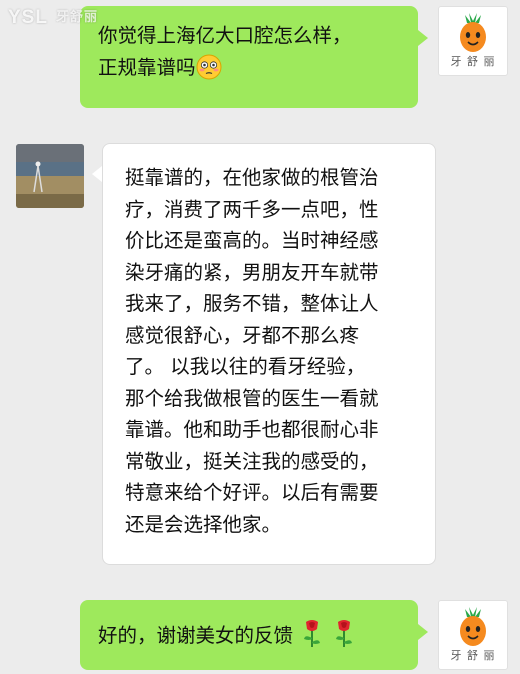 The width and height of the screenshot is (520, 674). Describe the element at coordinates (252, 492) in the screenshot. I see `message-line: 特意来给个好评。以后有需要` at that location.